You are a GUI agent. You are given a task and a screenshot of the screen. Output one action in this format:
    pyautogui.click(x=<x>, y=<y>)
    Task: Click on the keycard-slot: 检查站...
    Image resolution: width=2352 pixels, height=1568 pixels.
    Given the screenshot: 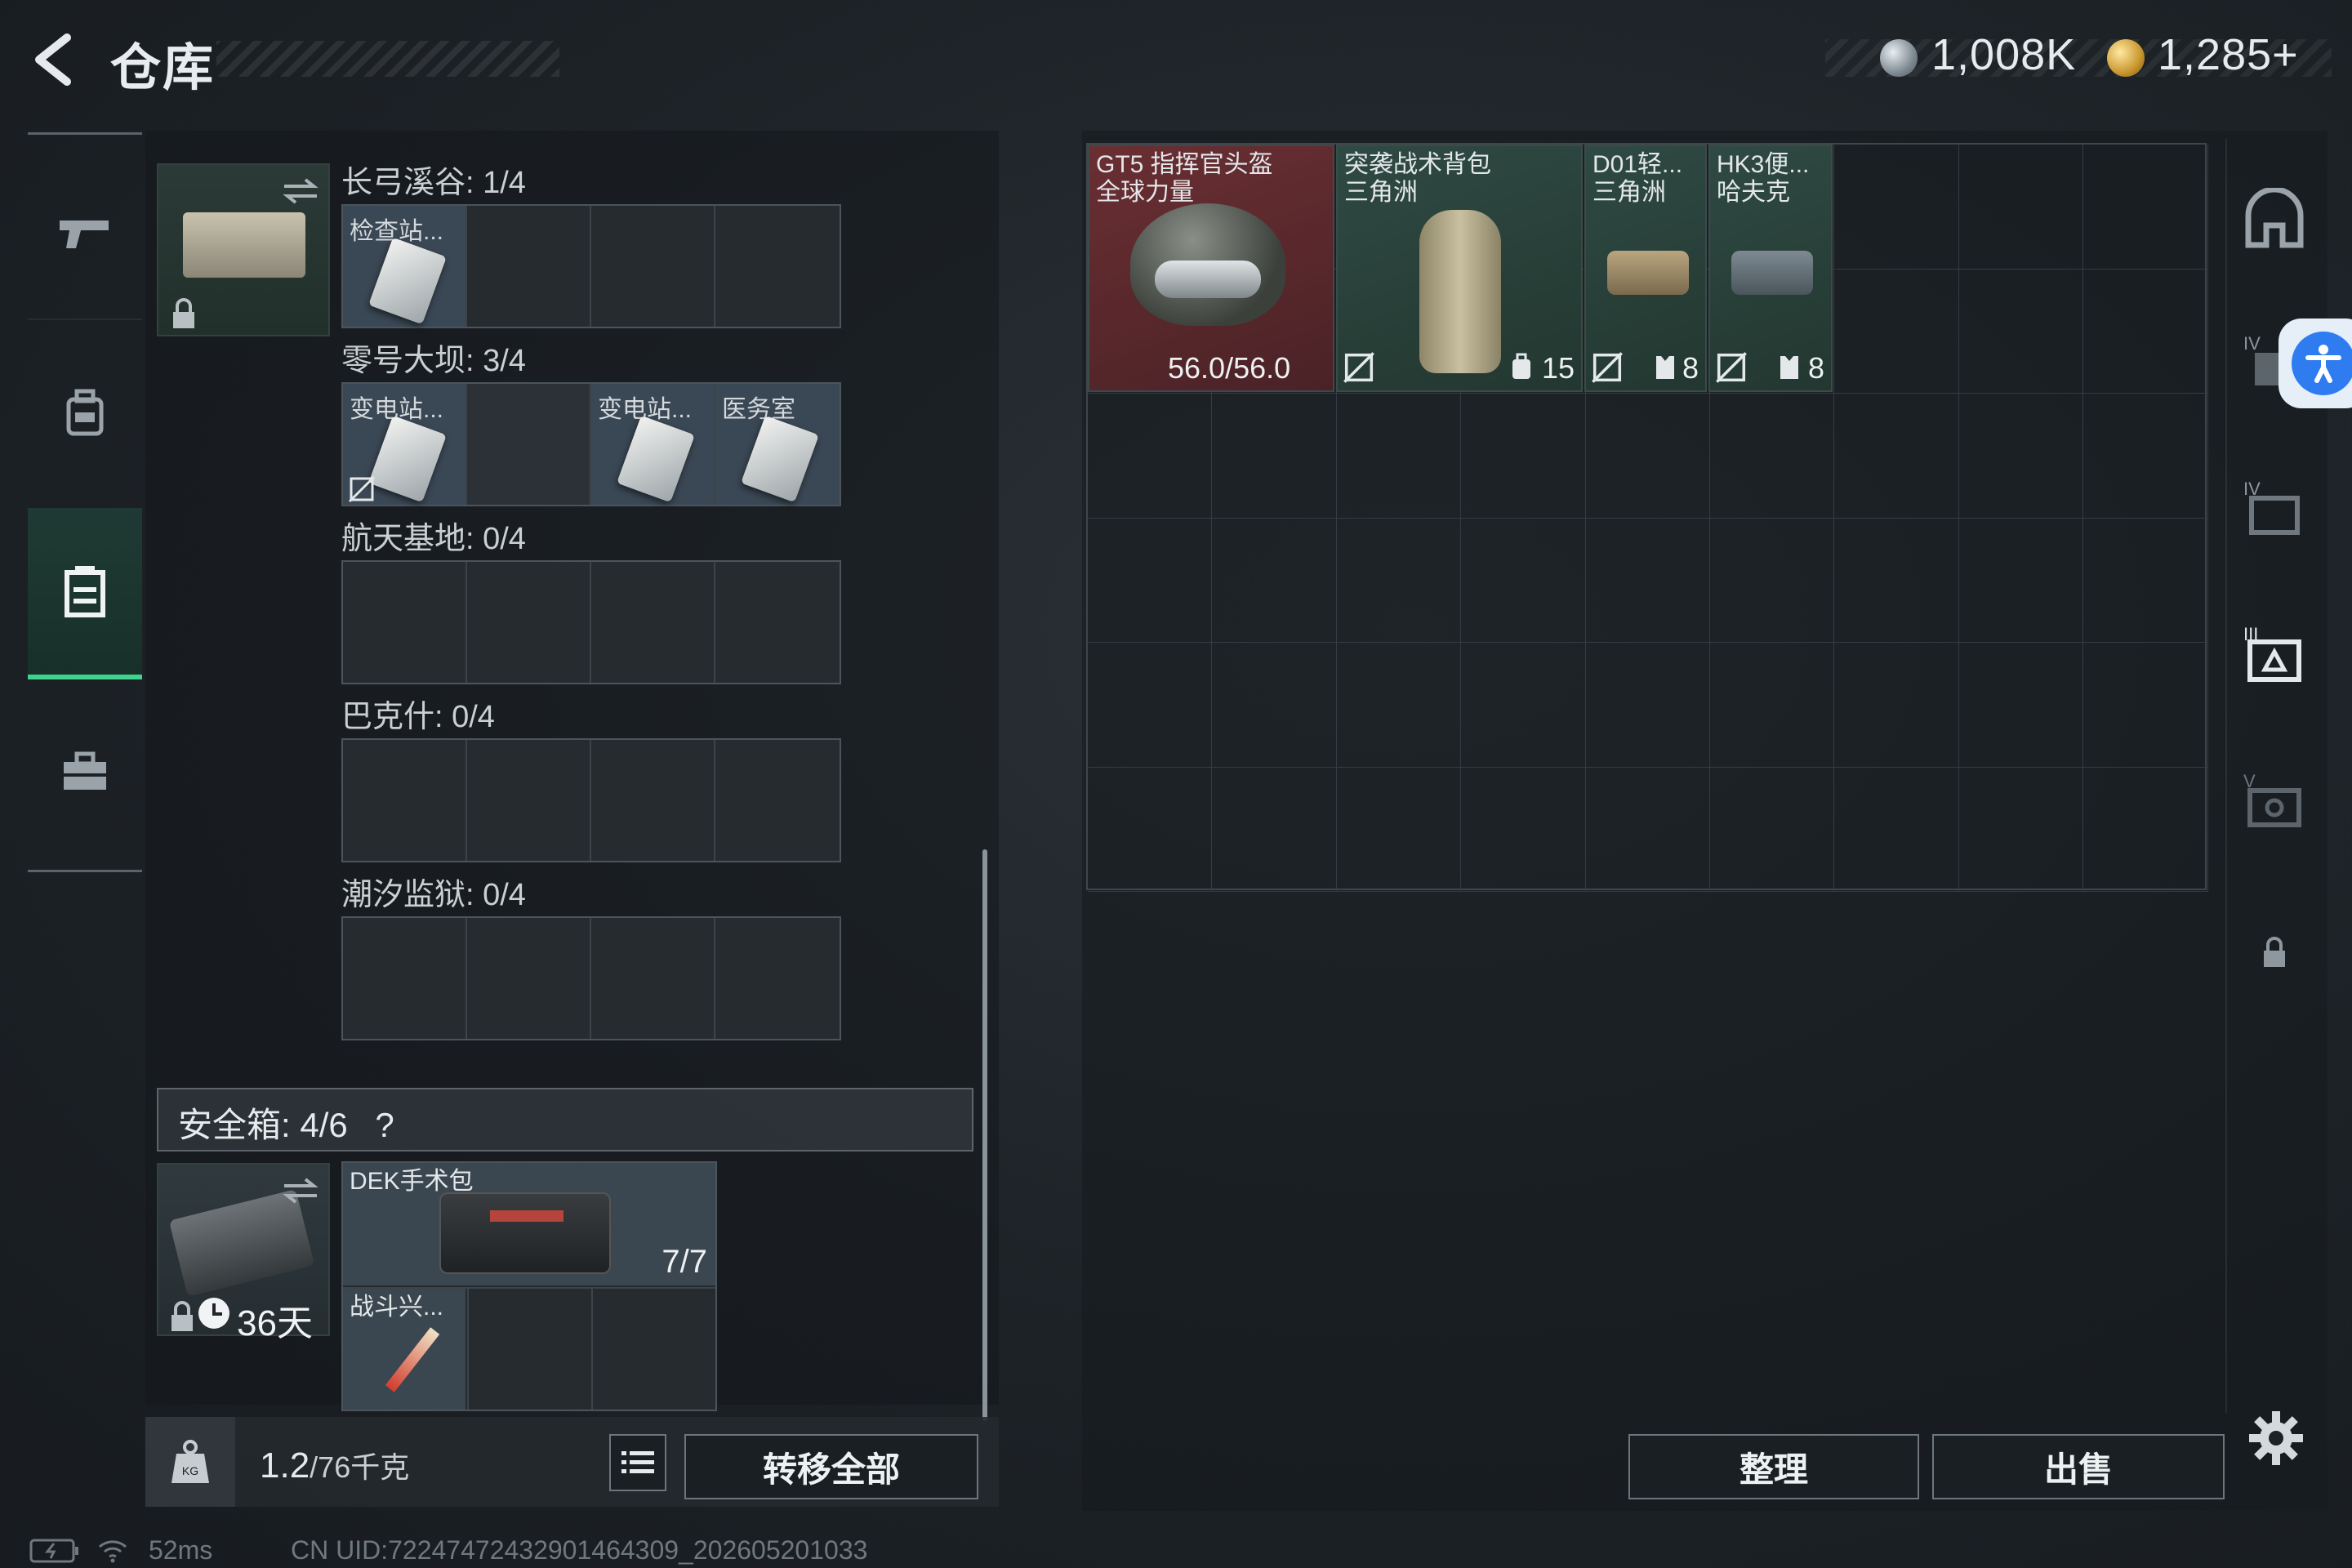 What is the action you would take?
    pyautogui.click(x=405, y=266)
    